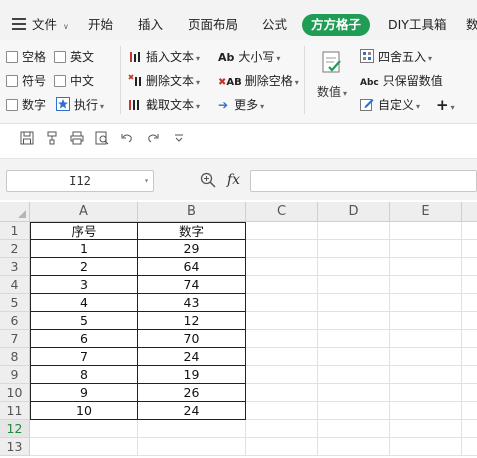 The height and width of the screenshot is (458, 477). What do you see at coordinates (74, 57) in the screenshot?
I see `checkbox-english: 英文` at bounding box center [74, 57].